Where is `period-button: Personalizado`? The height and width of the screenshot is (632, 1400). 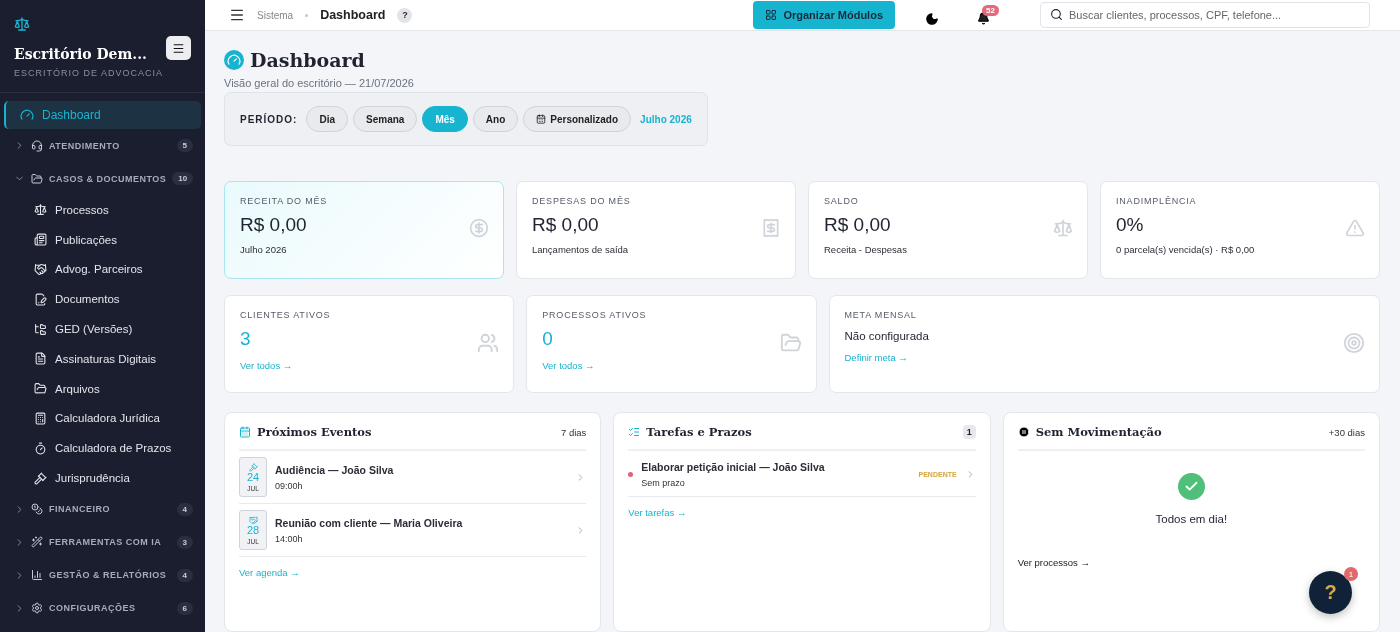
period-button: Personalizado is located at coordinates (577, 119).